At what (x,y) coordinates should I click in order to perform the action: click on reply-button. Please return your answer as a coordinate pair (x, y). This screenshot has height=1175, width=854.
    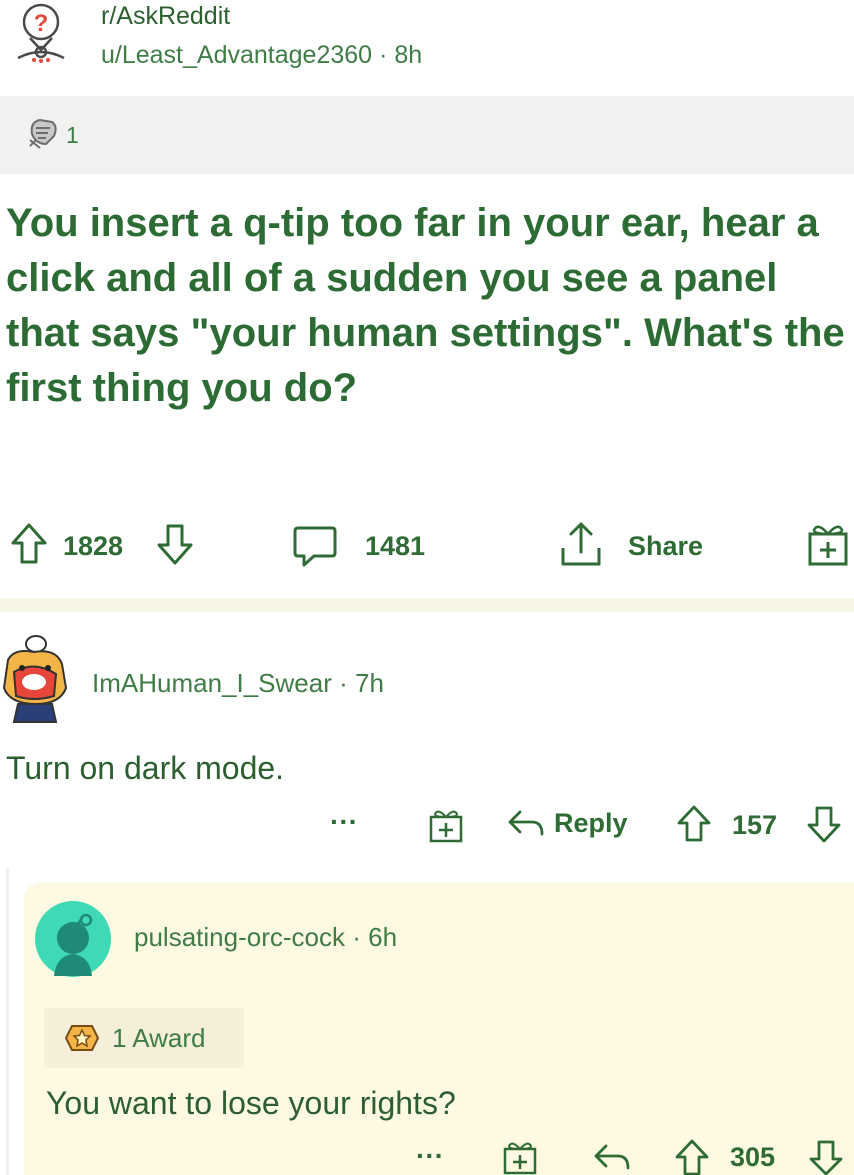
    Looking at the image, I should click on (612, 1157).